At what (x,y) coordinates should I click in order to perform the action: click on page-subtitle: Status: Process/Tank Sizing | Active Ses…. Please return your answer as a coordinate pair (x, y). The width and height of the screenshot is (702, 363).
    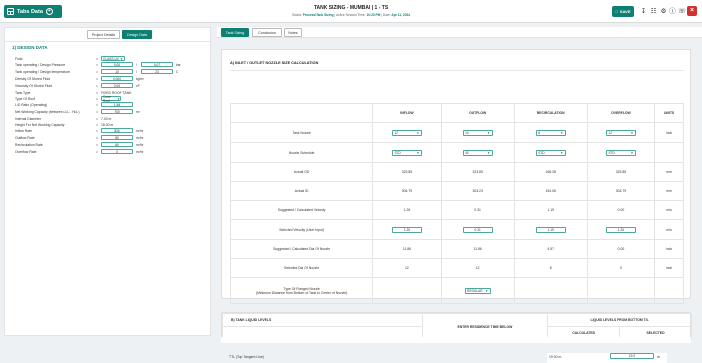
    Looking at the image, I should click on (351, 15).